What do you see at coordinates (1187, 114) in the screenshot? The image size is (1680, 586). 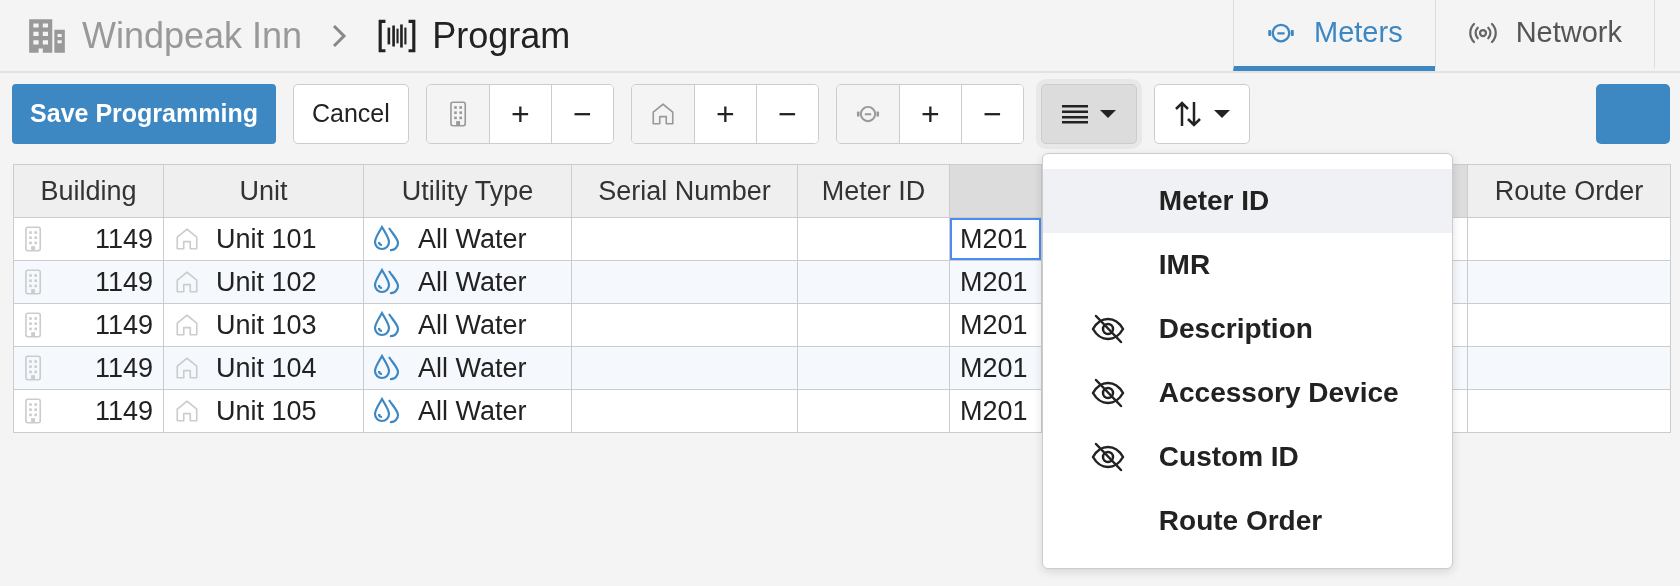 I see `sort-arrows-icon` at bounding box center [1187, 114].